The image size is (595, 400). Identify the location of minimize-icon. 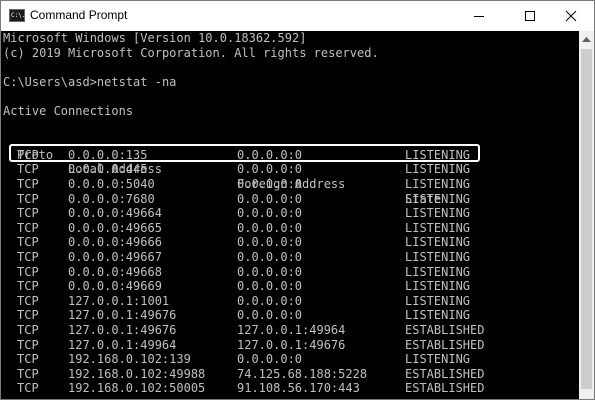
(479, 16).